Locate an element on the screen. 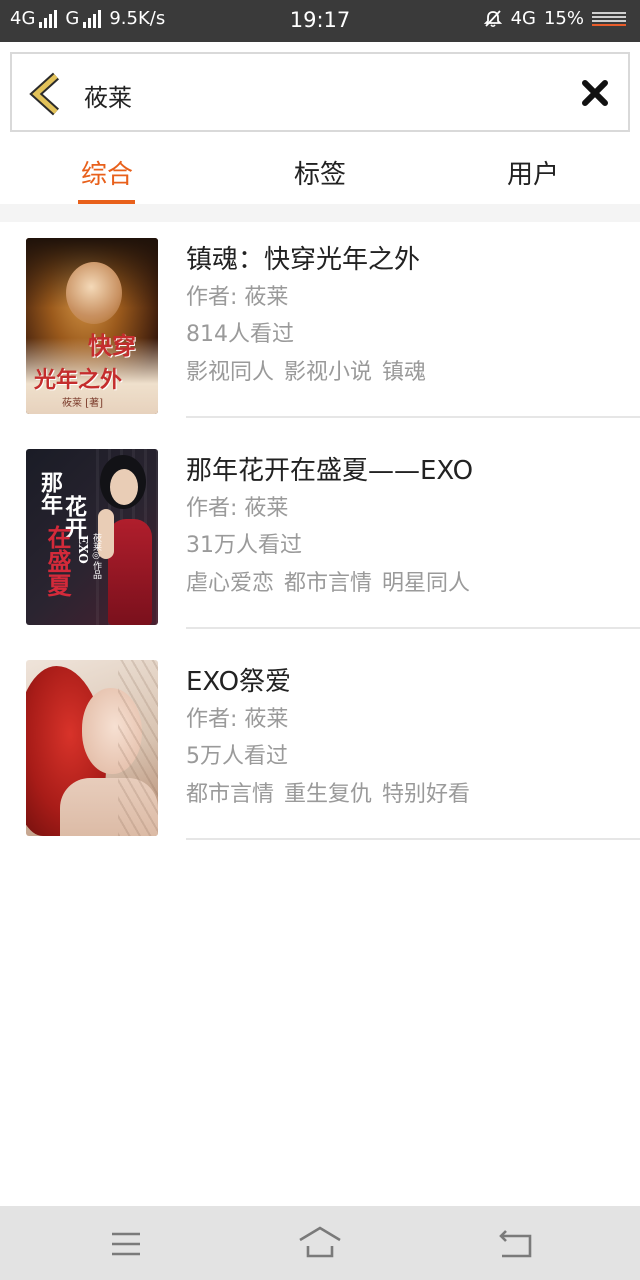 This screenshot has width=640, height=1280. system-nav-bar is located at coordinates (320, 1243).